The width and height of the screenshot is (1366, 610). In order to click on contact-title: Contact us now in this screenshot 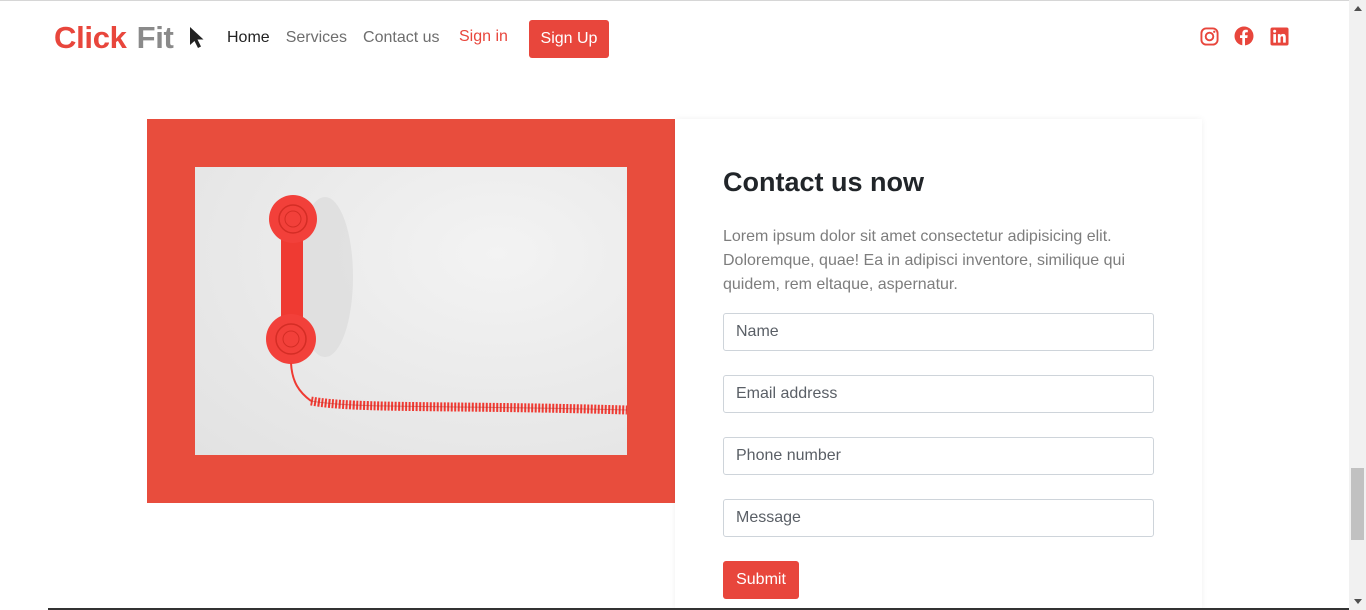, I will do `click(823, 182)`.